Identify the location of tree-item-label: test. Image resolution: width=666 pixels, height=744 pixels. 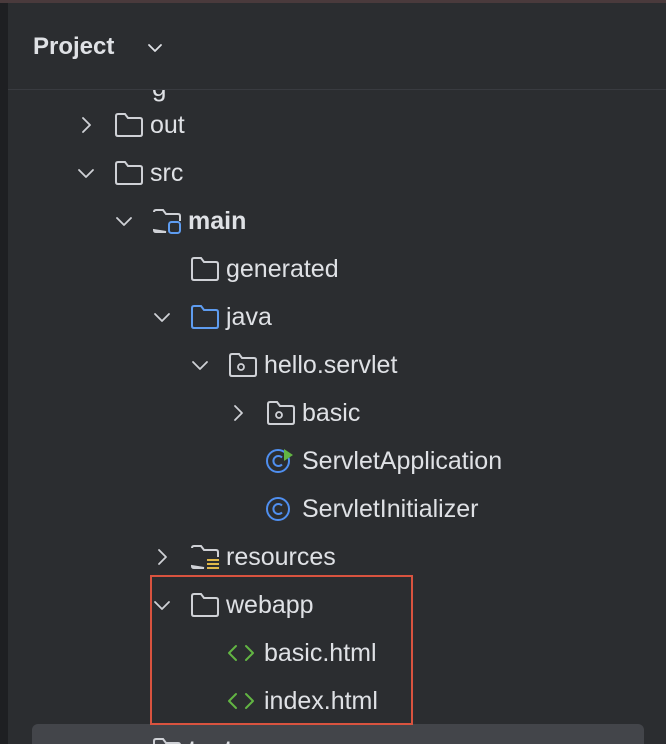
(210, 740).